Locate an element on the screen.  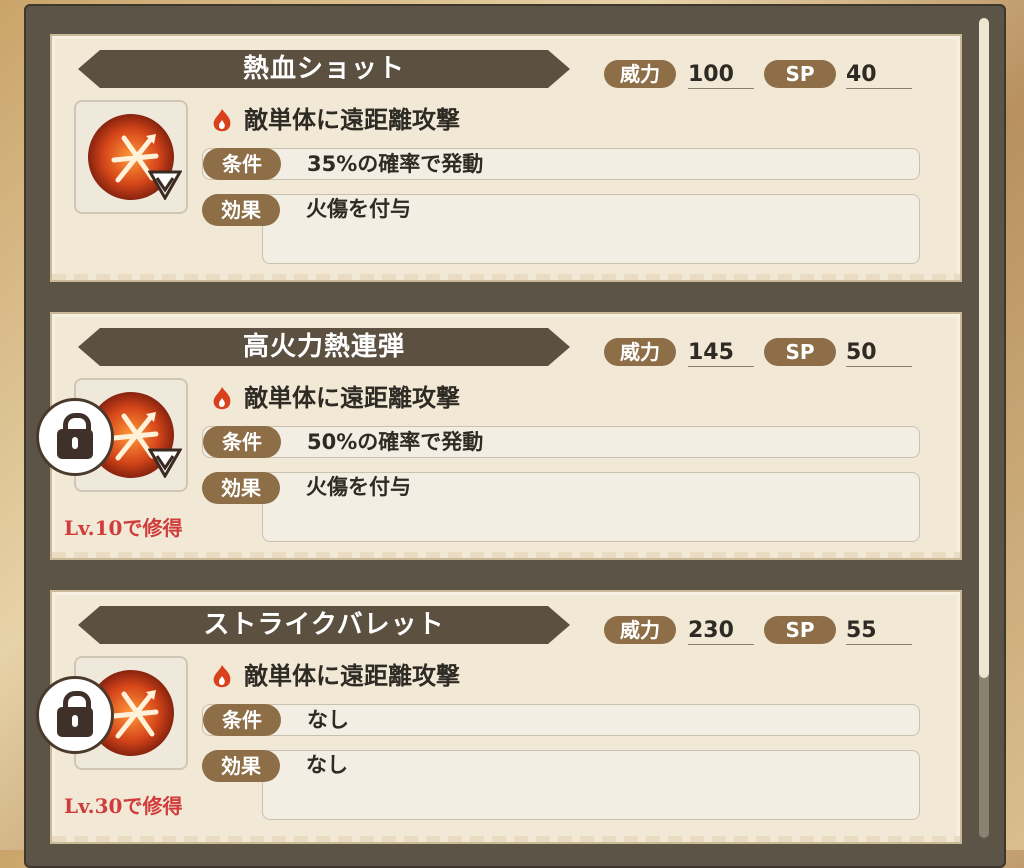
condition-row: 条件 50%の確率で発動 is located at coordinates (561, 442).